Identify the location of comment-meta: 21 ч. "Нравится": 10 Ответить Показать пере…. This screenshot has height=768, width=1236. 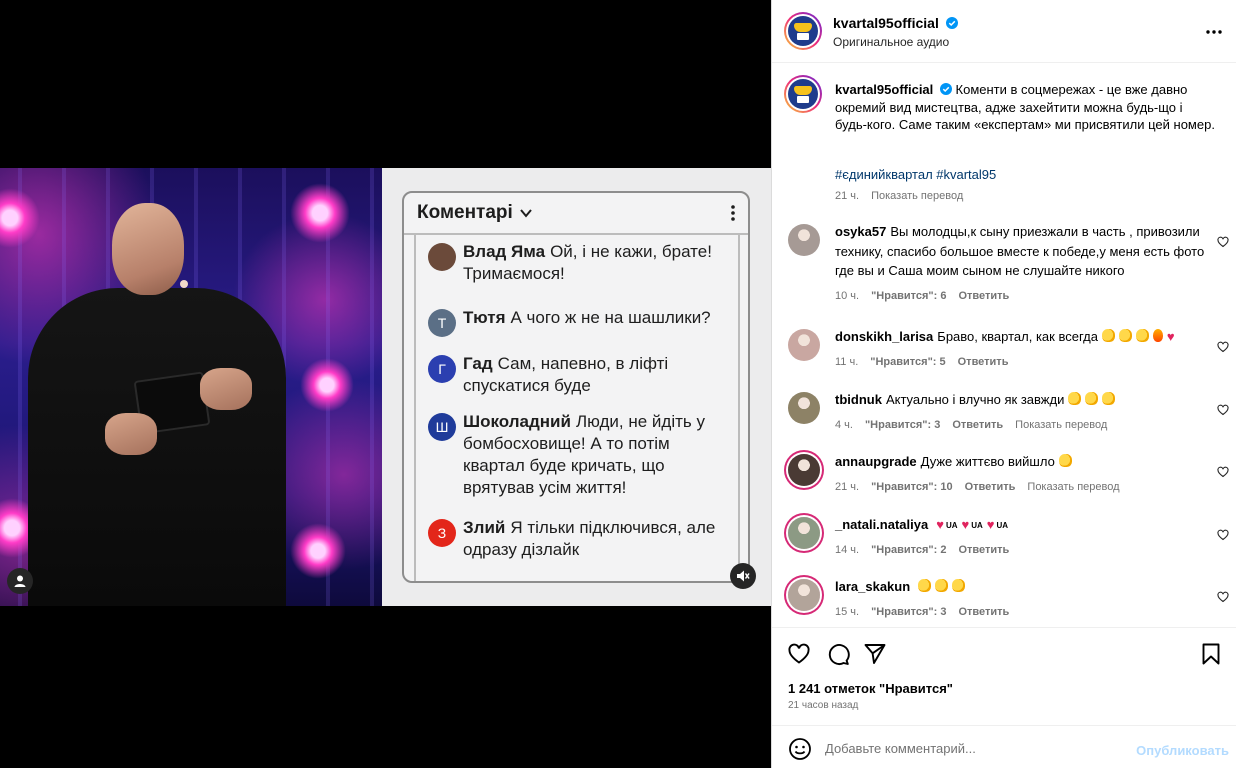
(977, 487).